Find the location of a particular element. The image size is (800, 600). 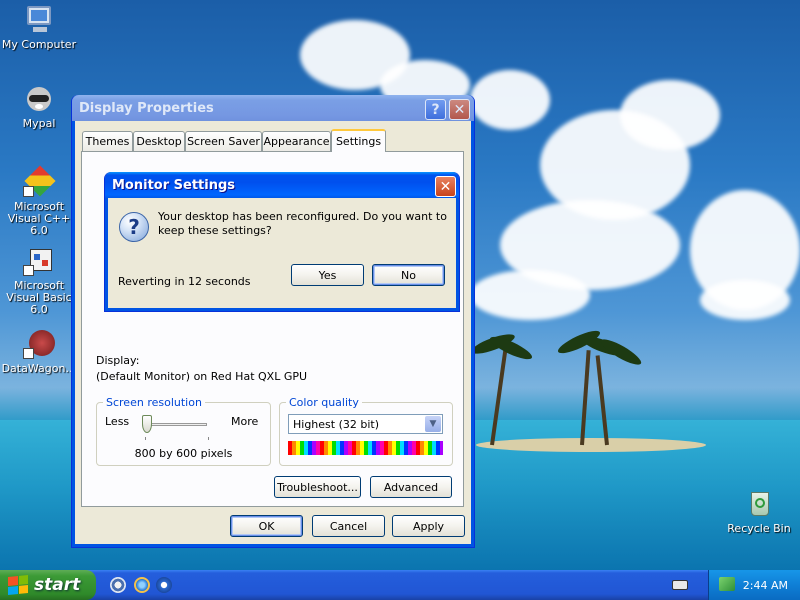

color-quality-legend: Color quality is located at coordinates (324, 402).